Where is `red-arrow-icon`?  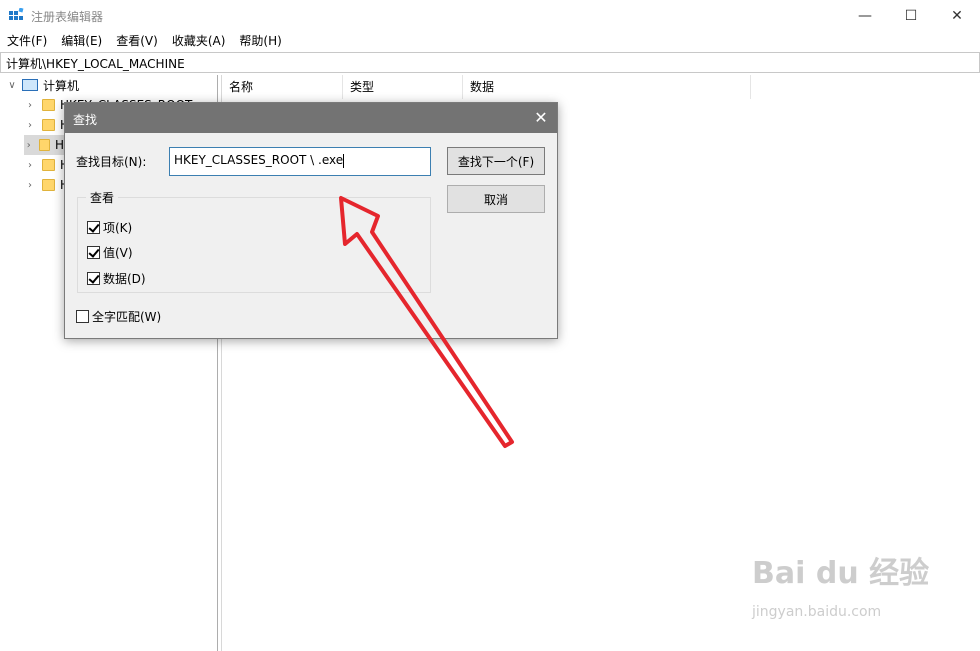 red-arrow-icon is located at coordinates (426, 322).